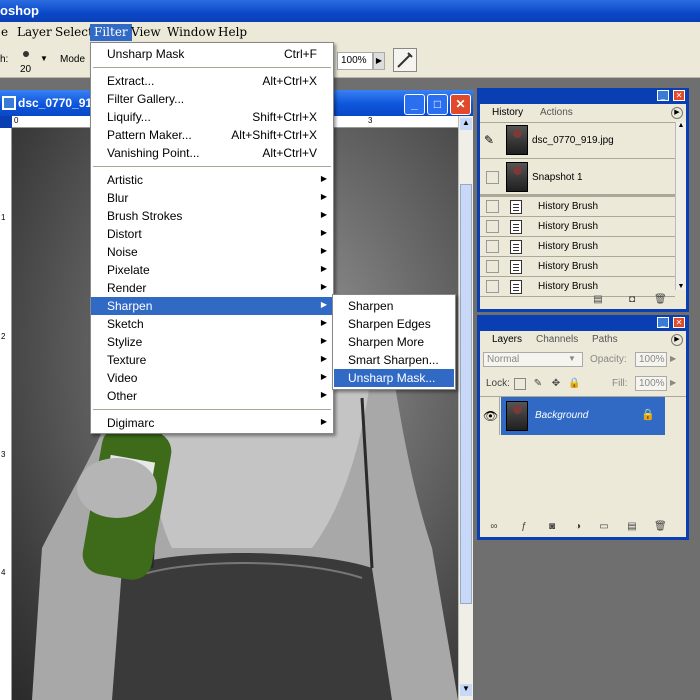 Image resolution: width=700 pixels, height=700 pixels. What do you see at coordinates (212, 423) in the screenshot?
I see `menu-item-digimarc: Digimarc ▶` at bounding box center [212, 423].